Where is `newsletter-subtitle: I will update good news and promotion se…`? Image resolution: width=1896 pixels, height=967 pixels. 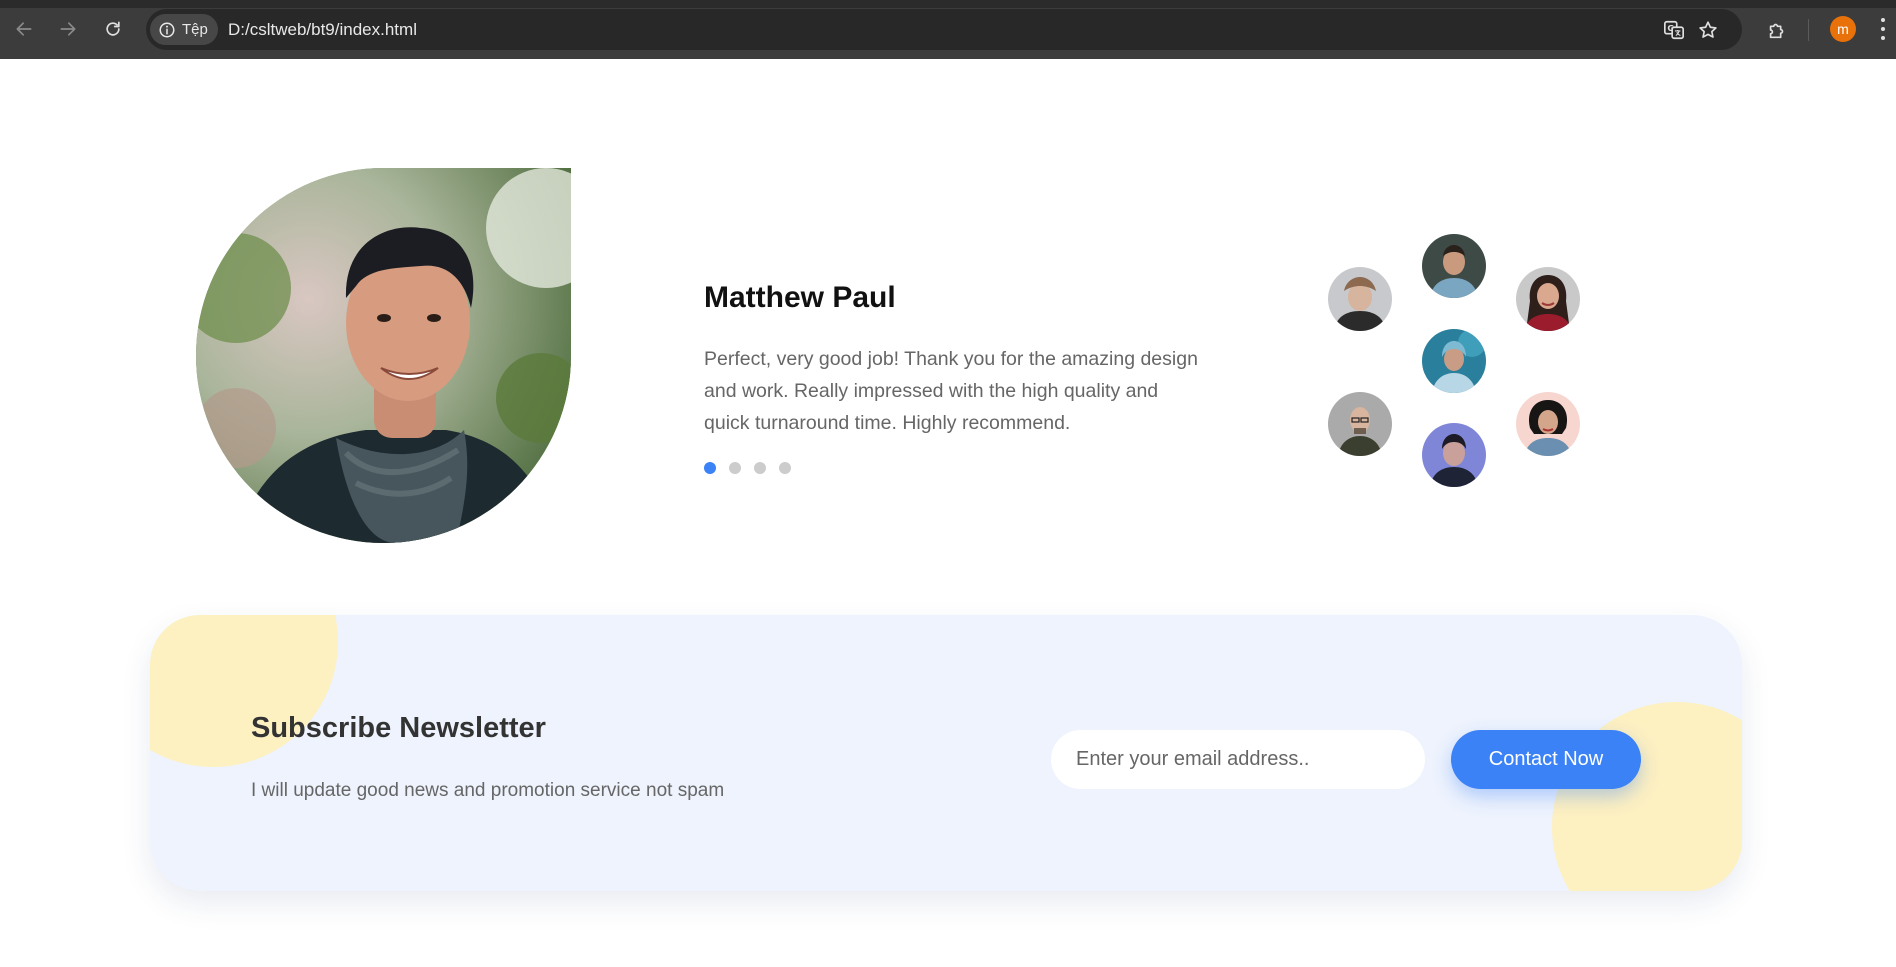
newsletter-subtitle: I will update good news and promotion se… is located at coordinates (488, 790).